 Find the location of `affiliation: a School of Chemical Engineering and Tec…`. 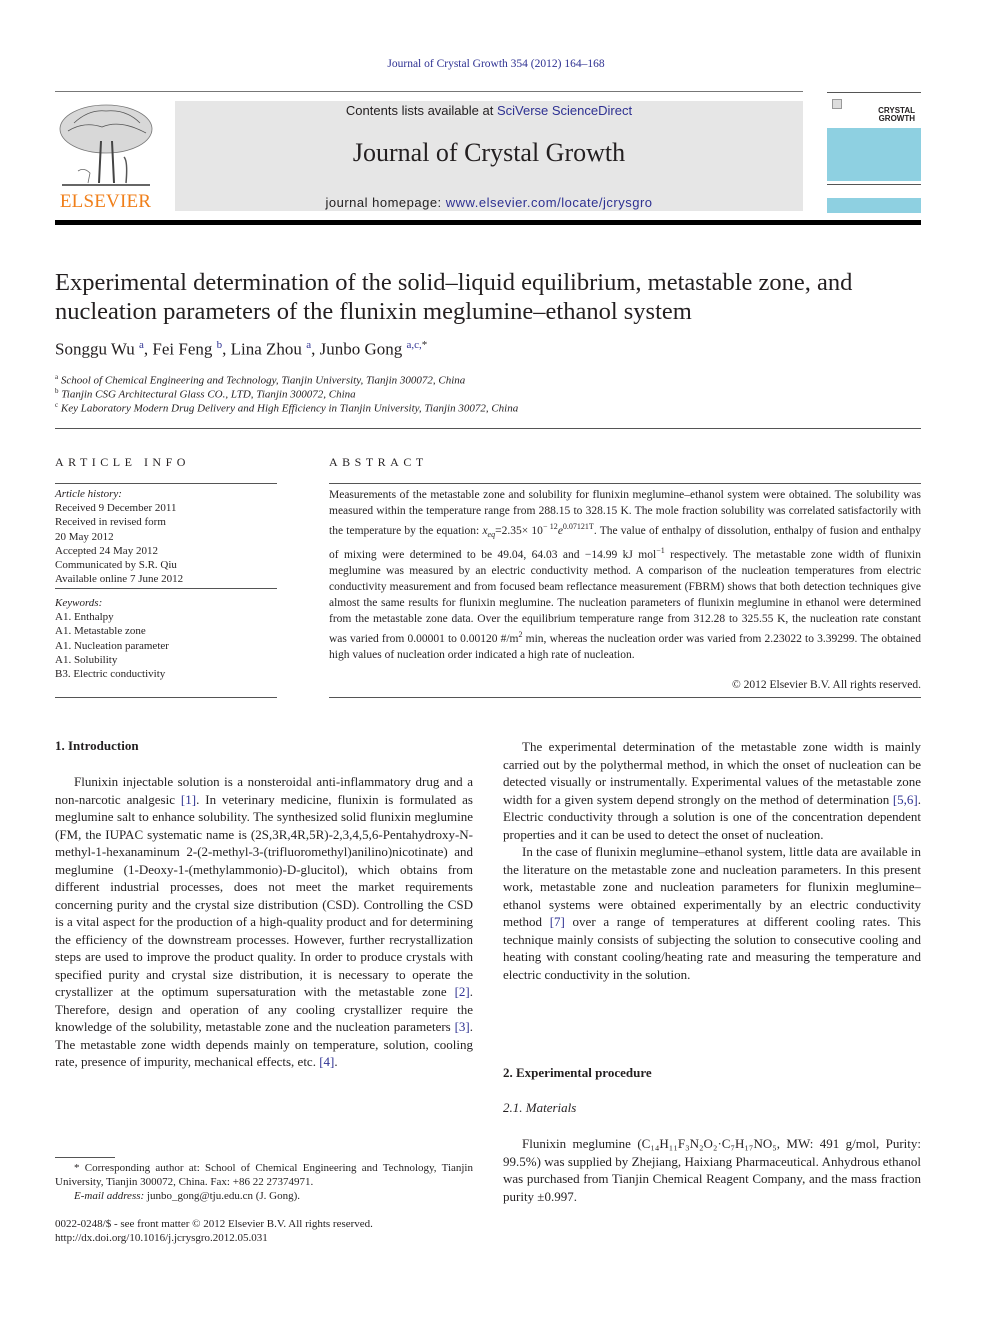

affiliation: a School of Chemical Engineering and Tec… is located at coordinates (260, 380).